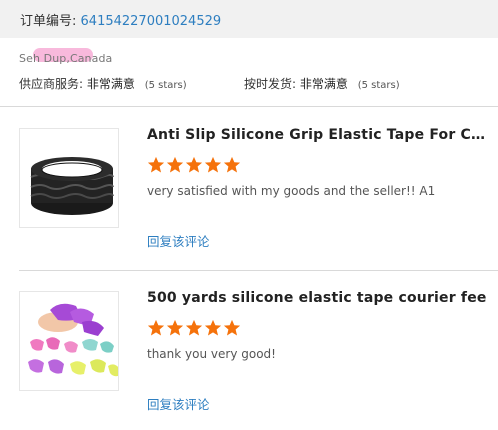 The image size is (498, 430). Describe the element at coordinates (165, 85) in the screenshot. I see `supplier-service-stars: (5 stars)` at that location.